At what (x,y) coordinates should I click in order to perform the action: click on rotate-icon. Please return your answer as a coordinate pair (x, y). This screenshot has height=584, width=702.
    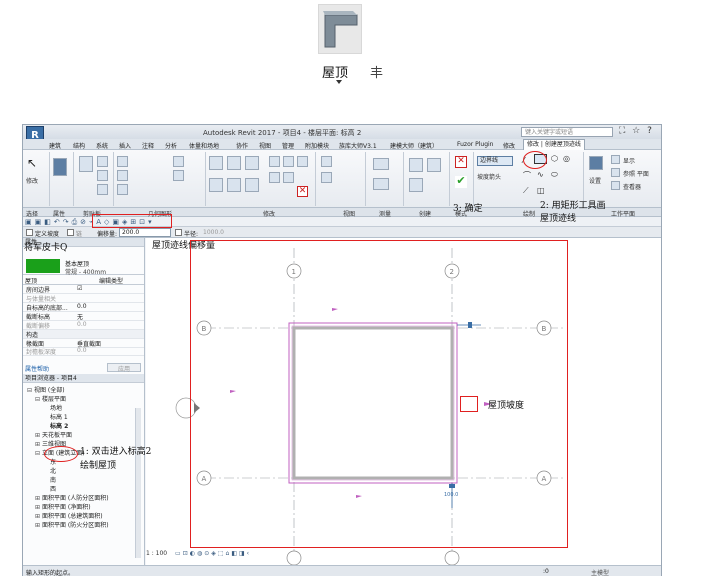
    Looking at the image, I should click on (252, 185).